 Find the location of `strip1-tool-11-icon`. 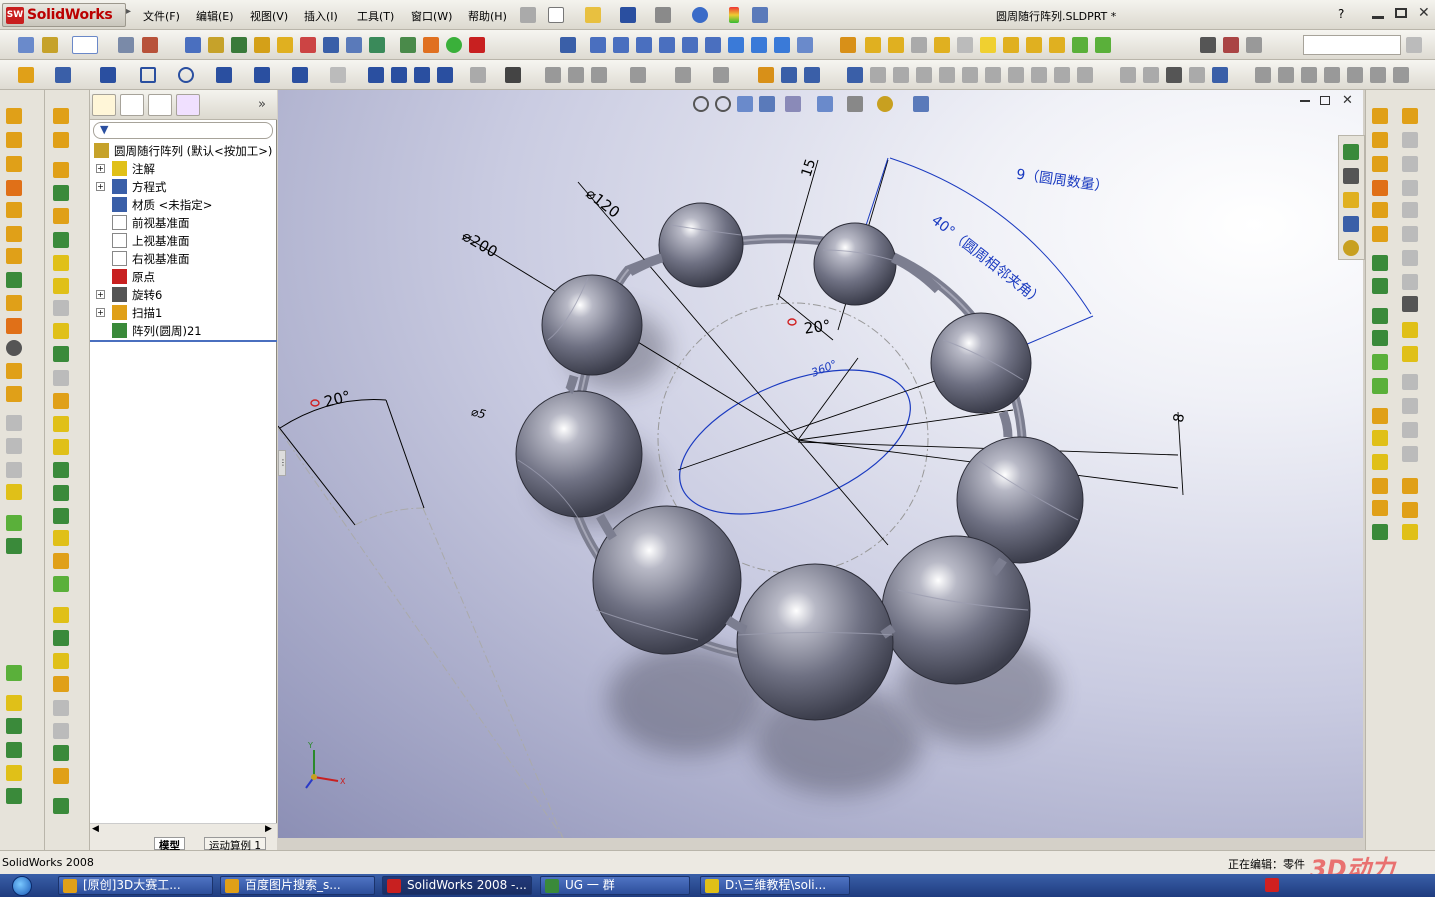

strip1-tool-11-icon is located at coordinates (14, 348).